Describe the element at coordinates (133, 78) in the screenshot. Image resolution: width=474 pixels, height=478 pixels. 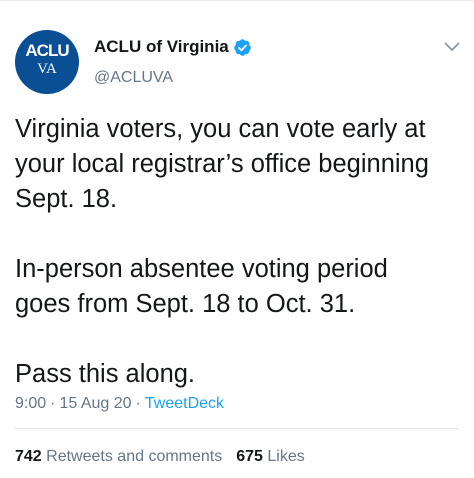
I see `user-handle: @ACLUVA` at that location.